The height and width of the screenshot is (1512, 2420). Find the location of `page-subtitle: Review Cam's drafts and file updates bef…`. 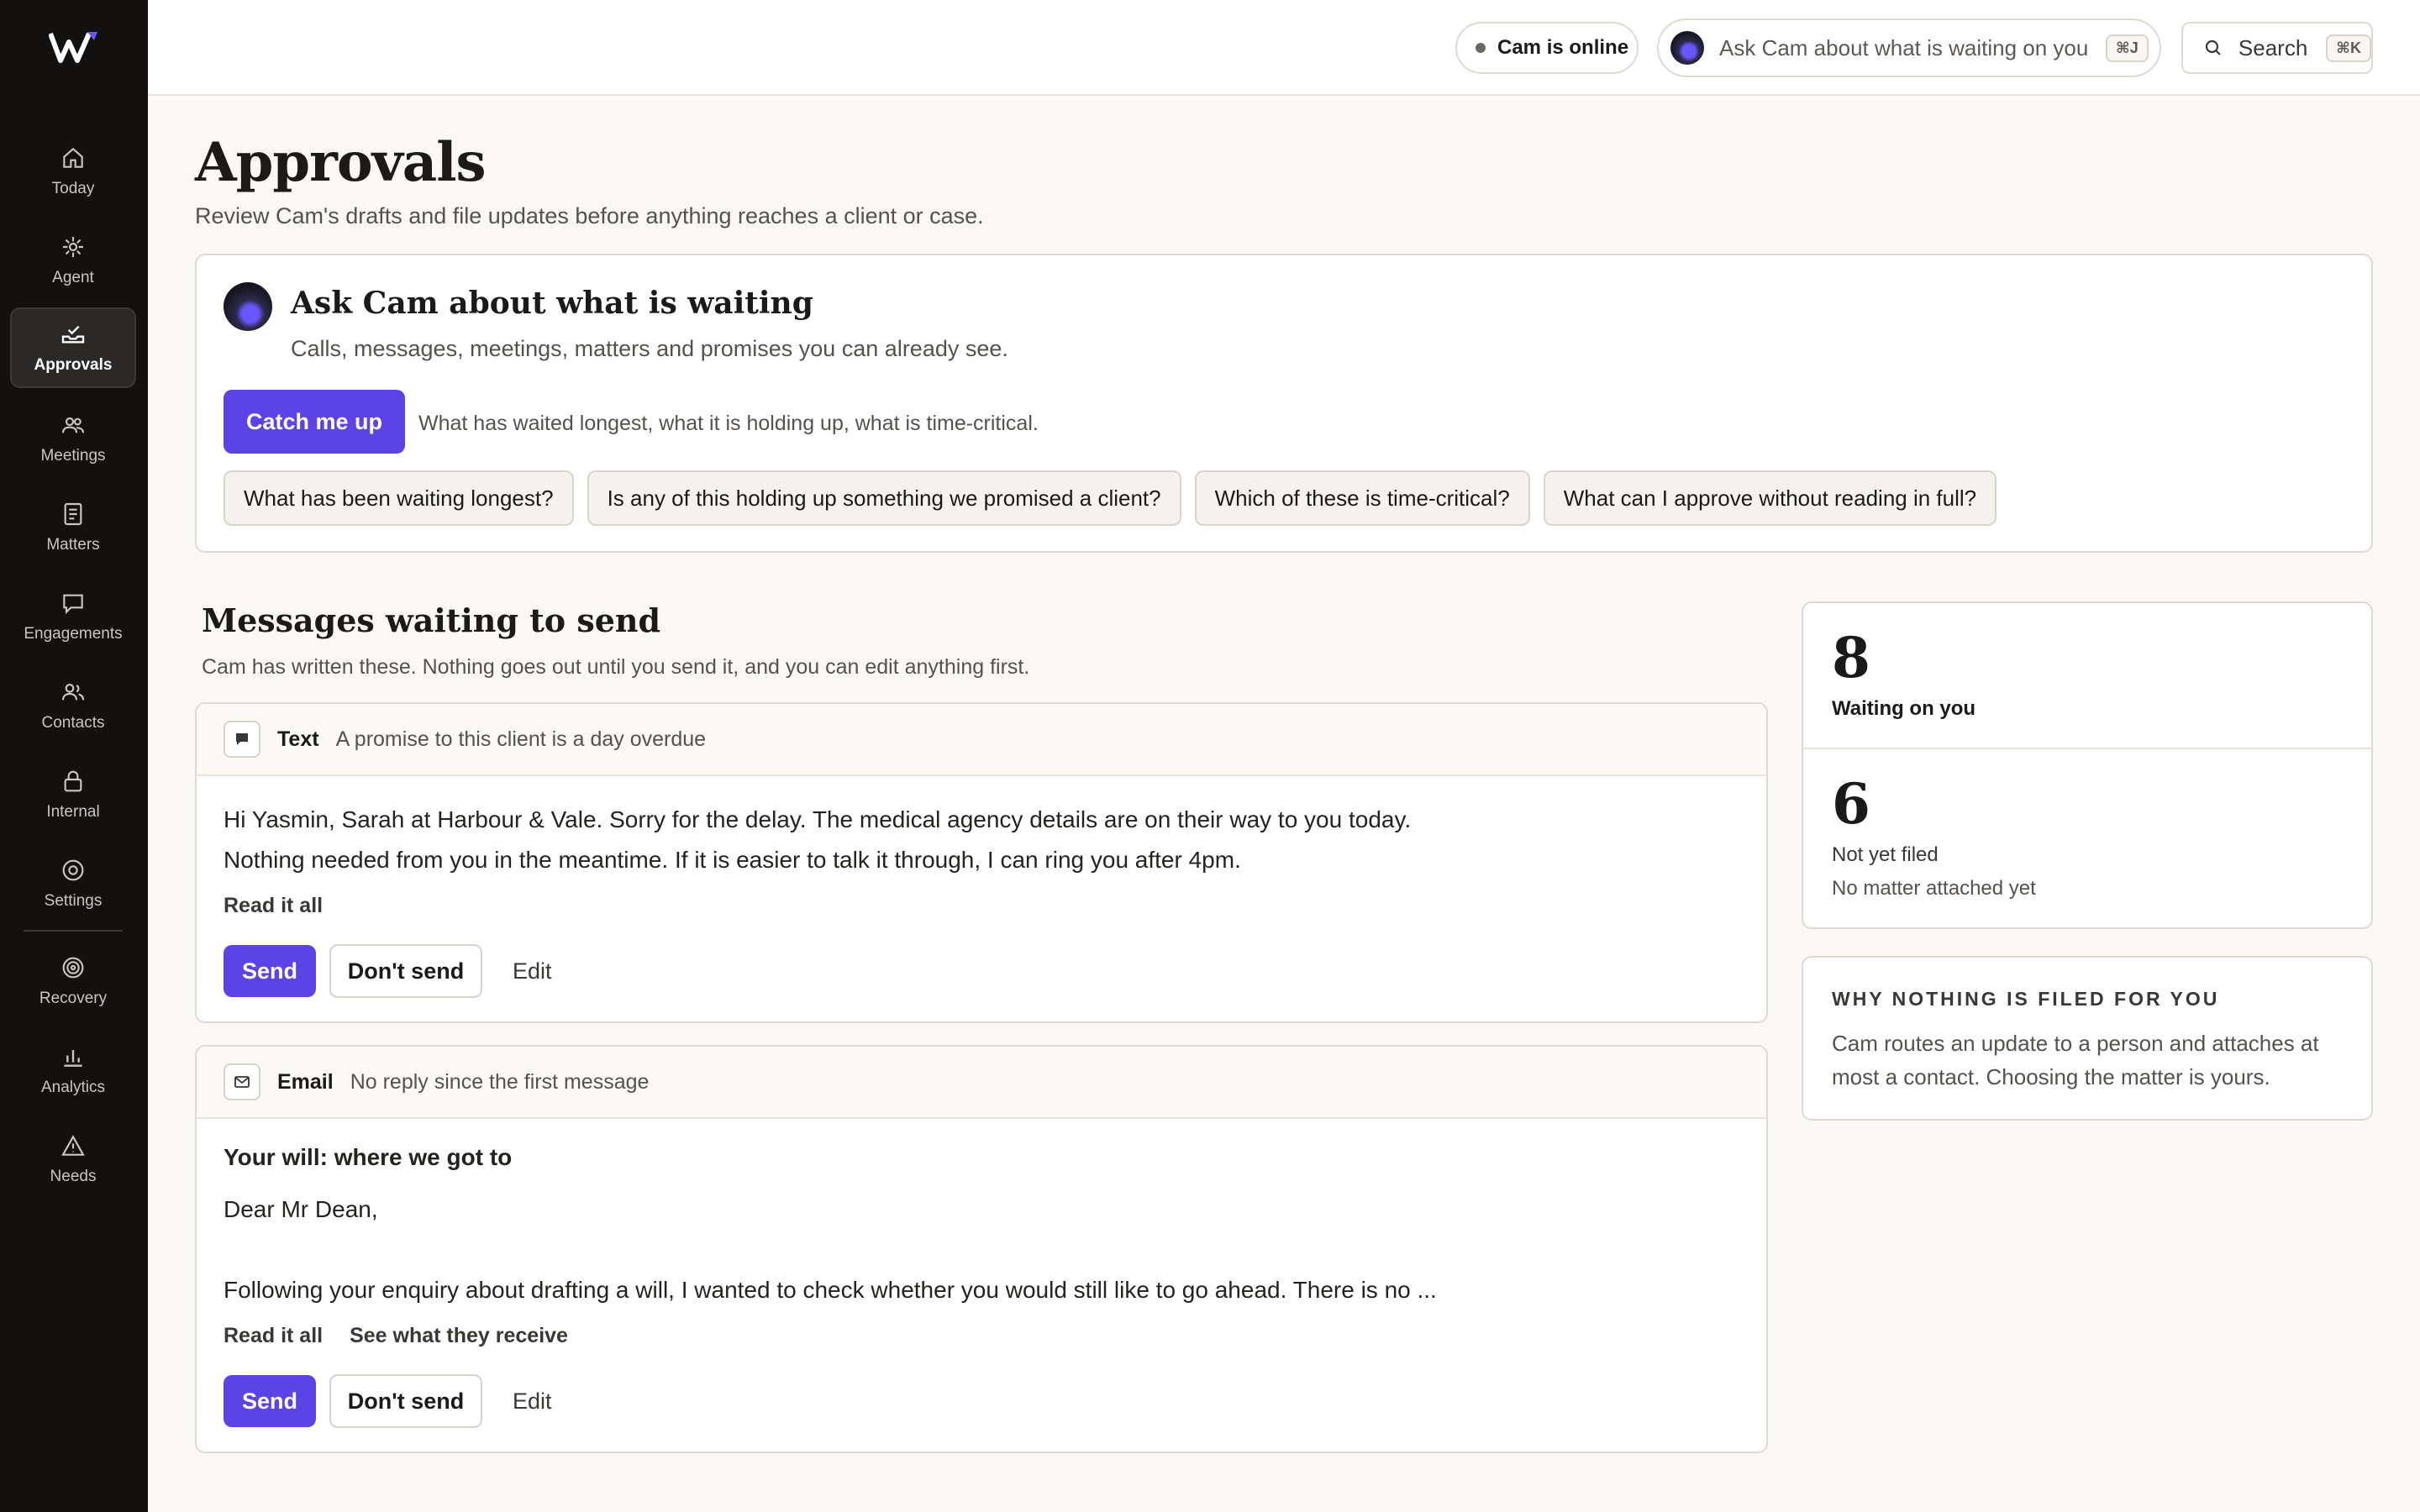

page-subtitle: Review Cam's drafts and file updates bef… is located at coordinates (589, 215).